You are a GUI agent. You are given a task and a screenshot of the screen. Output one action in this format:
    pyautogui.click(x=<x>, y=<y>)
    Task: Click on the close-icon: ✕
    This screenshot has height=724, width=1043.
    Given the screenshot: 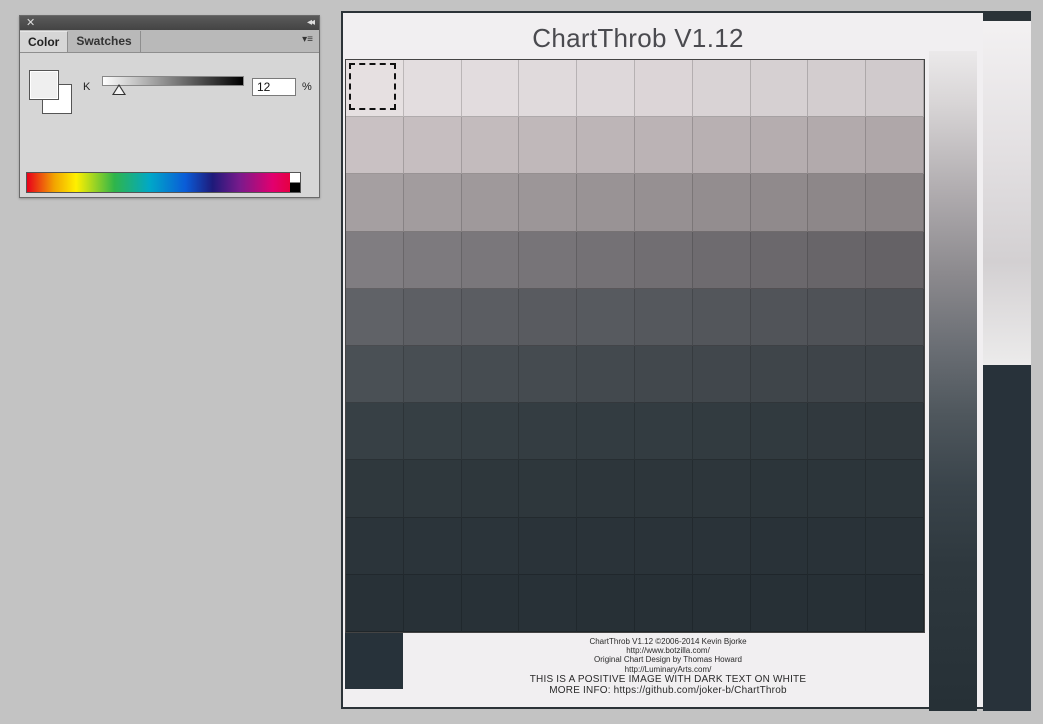 What is the action you would take?
    pyautogui.click(x=30, y=23)
    